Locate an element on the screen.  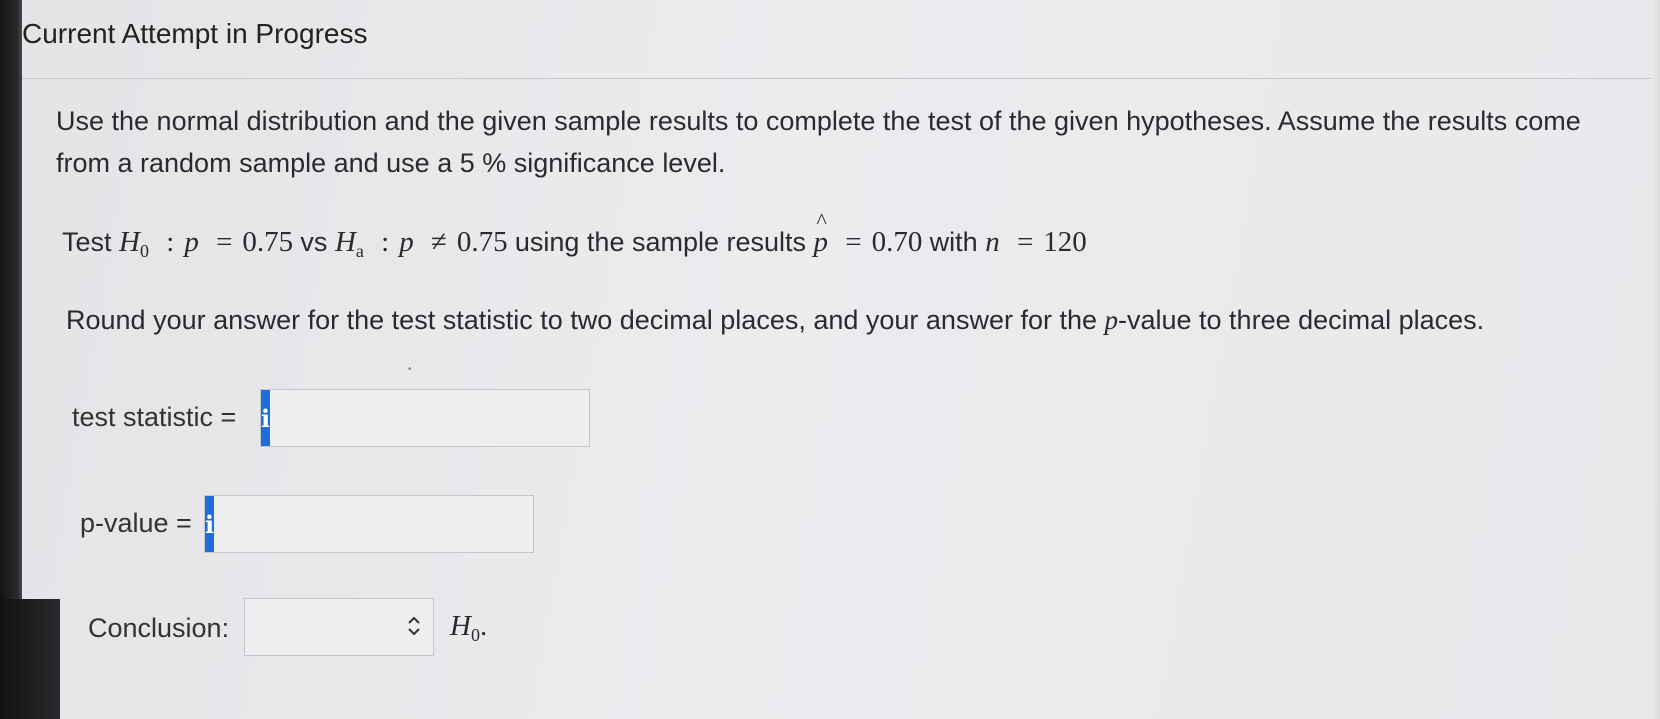
vs-word: vs is located at coordinates (314, 242).